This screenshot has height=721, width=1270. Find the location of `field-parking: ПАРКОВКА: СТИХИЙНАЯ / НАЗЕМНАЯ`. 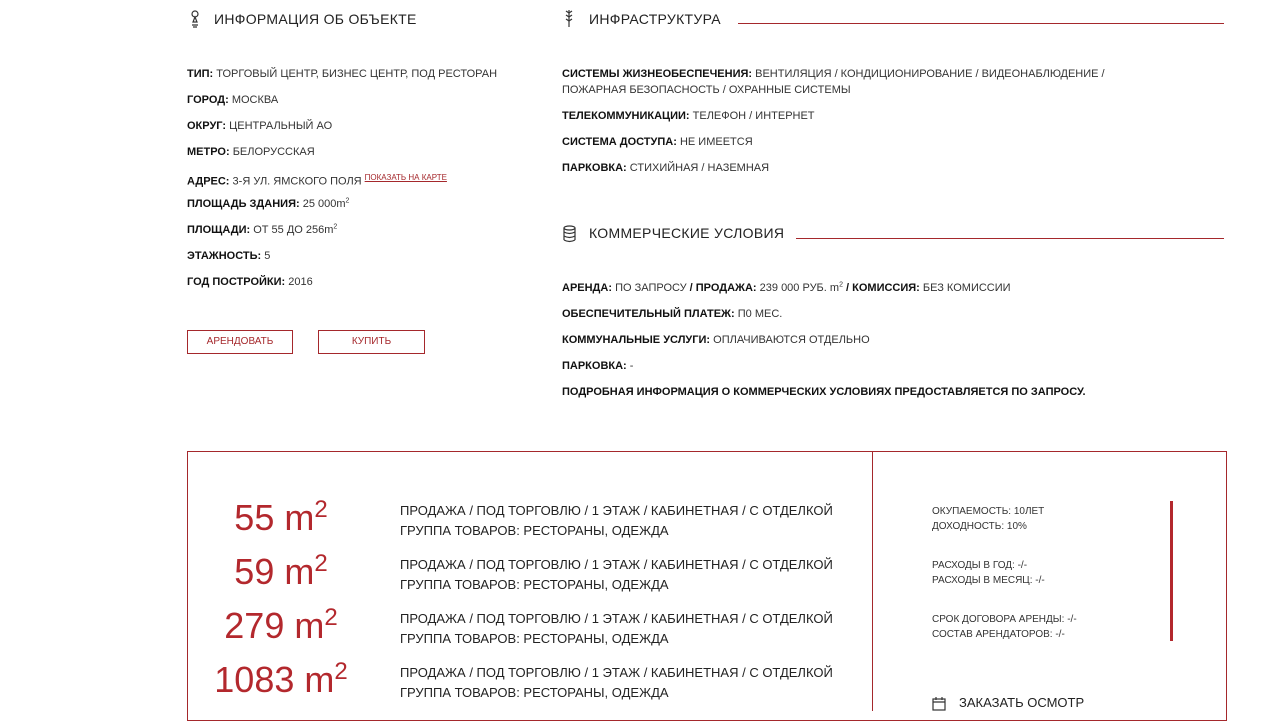

field-parking: ПАРКОВКА: СТИХИЙНАЯ / НАЗЕМНАЯ is located at coordinates (666, 168).